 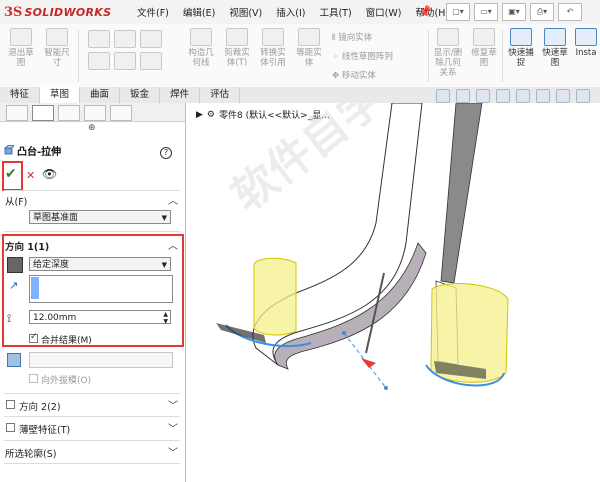 I want to click on configuration-manager-tab-icon, so click(x=69, y=113).